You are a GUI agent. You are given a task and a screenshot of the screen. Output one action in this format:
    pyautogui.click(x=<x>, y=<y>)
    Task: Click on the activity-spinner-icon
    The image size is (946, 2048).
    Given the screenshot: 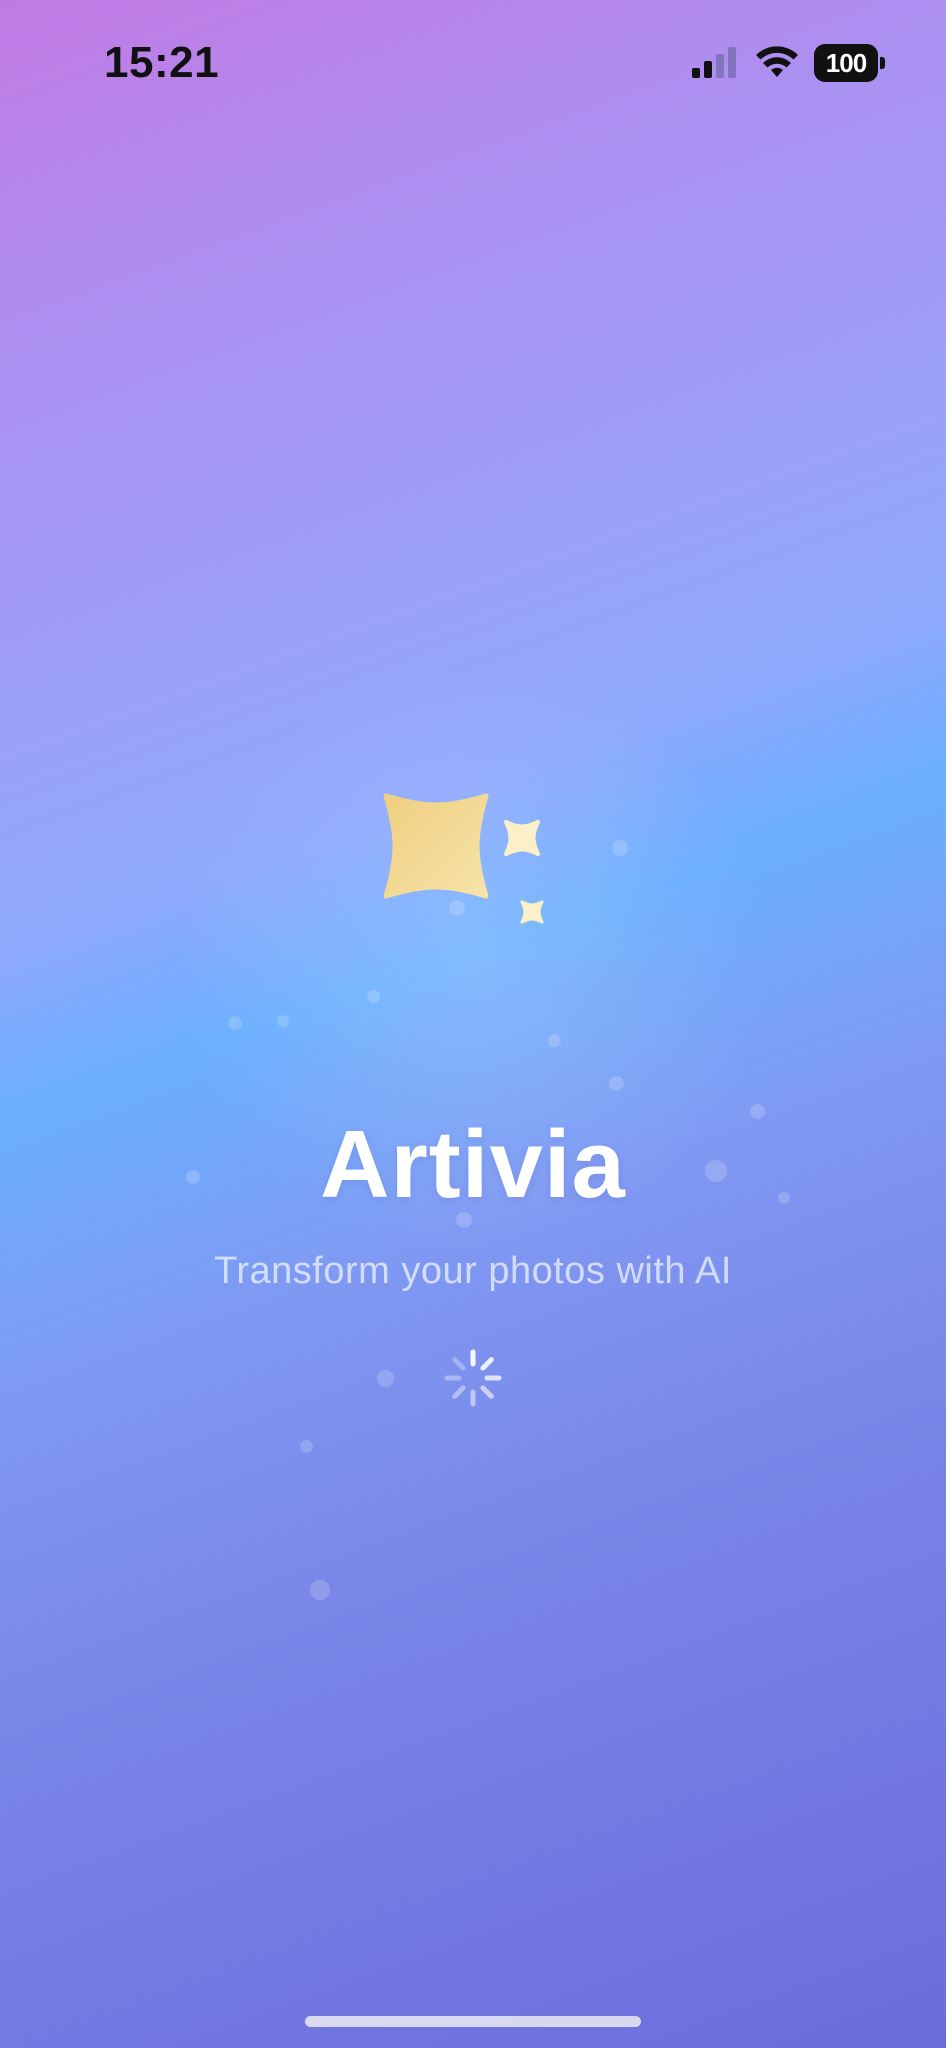 What is the action you would take?
    pyautogui.click(x=473, y=1378)
    